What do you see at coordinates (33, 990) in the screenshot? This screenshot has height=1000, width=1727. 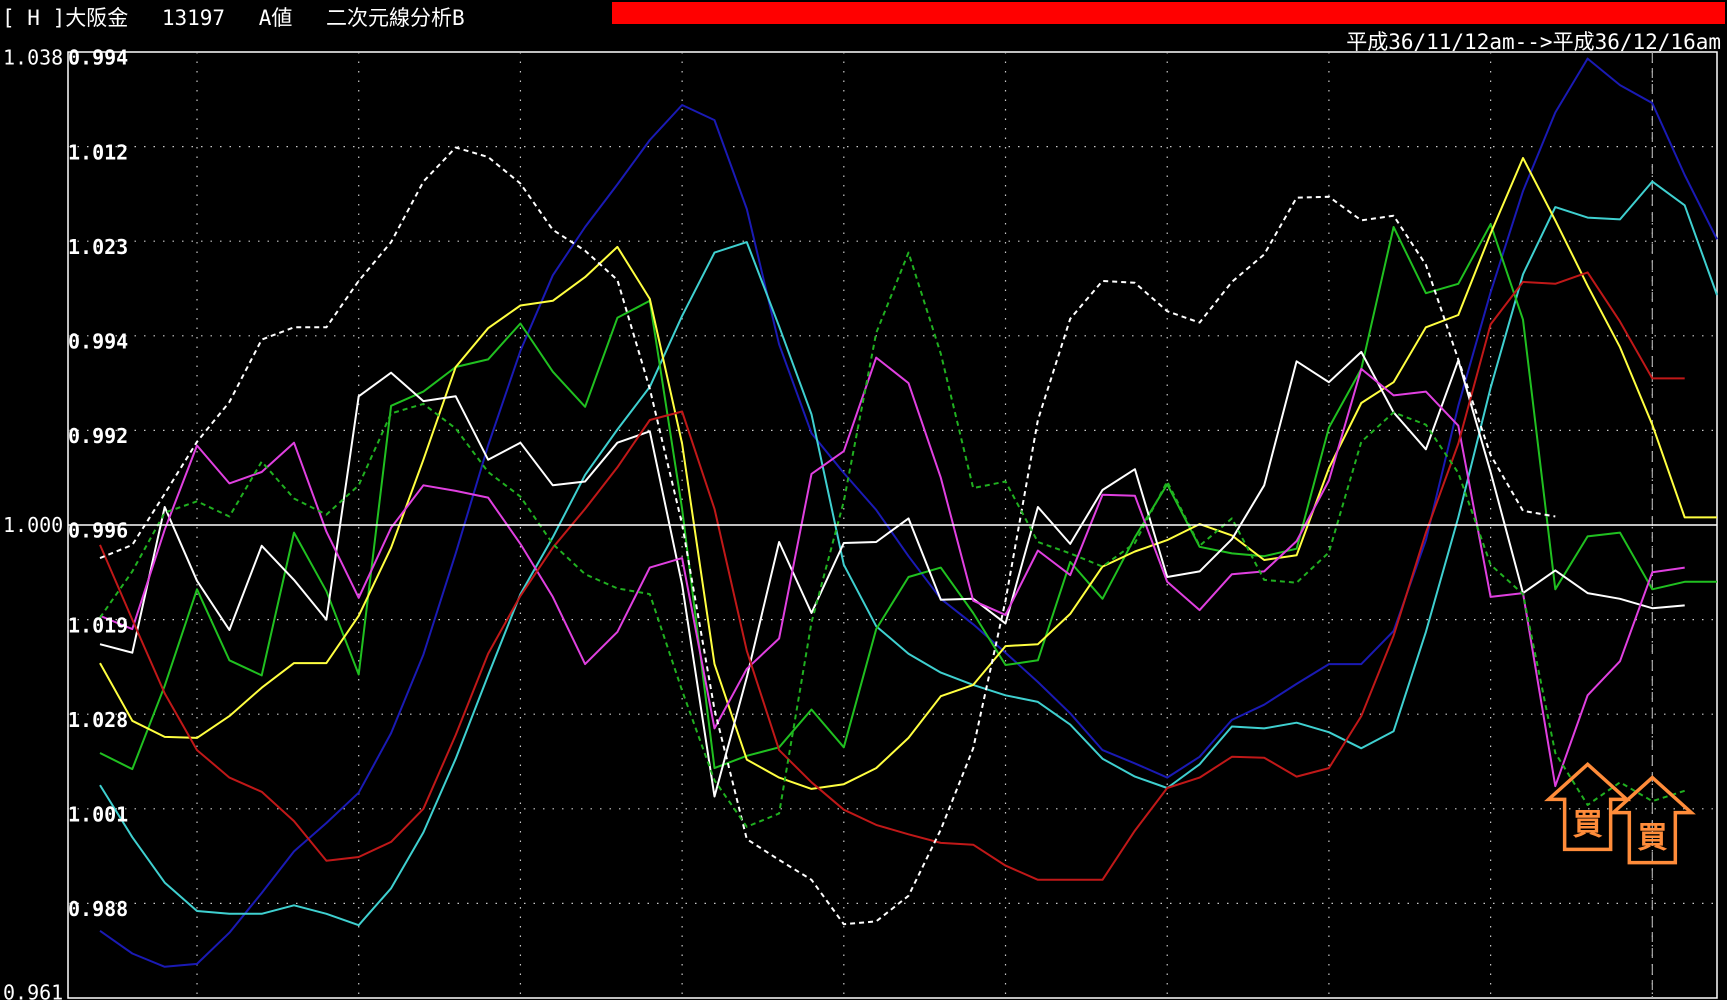 I see `y-outer-label: 0.961` at bounding box center [33, 990].